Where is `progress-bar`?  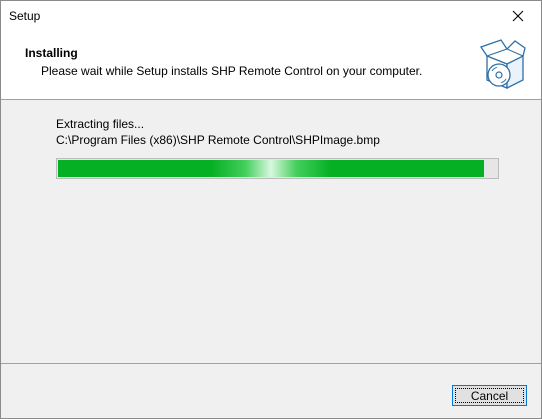
progress-bar is located at coordinates (277, 168).